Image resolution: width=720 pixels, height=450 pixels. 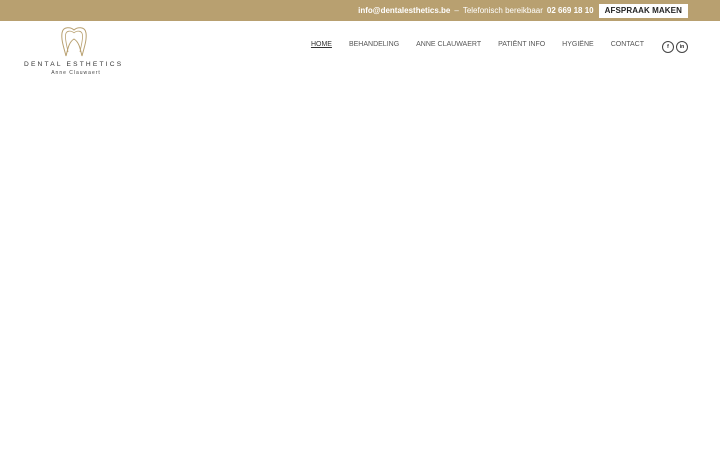 I want to click on site-logo: DENTAL ESTHETICS Anne Clauwaert, so click(x=76, y=53).